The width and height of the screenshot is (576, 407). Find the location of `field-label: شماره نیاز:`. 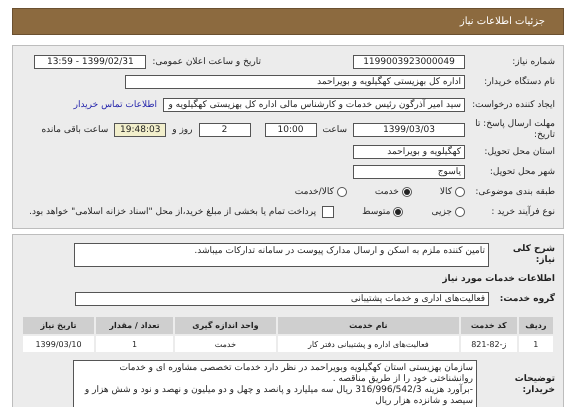

field-label: شماره نیاز: is located at coordinates (533, 62).